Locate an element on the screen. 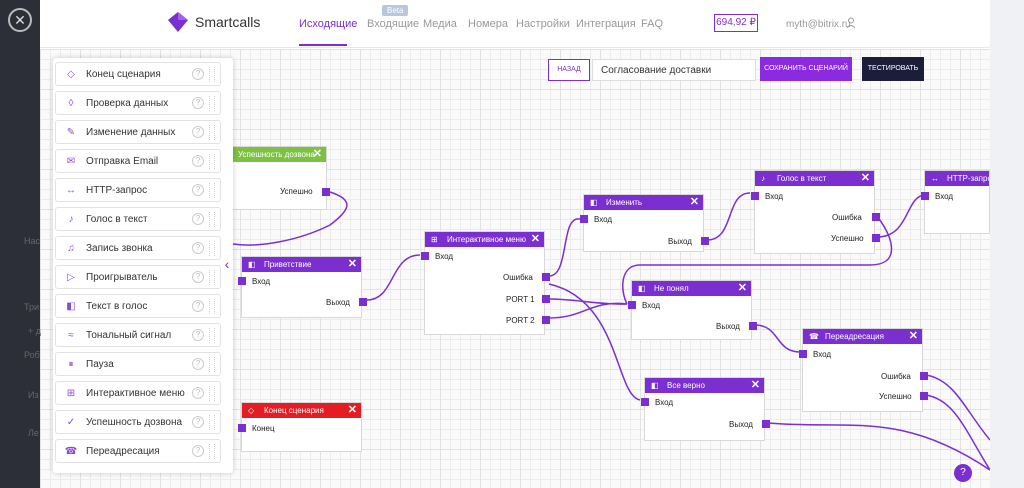 The width and height of the screenshot is (1024, 488). palette-item-text-to-speech: ◧ Текст в голос ? is located at coordinates (138, 306).